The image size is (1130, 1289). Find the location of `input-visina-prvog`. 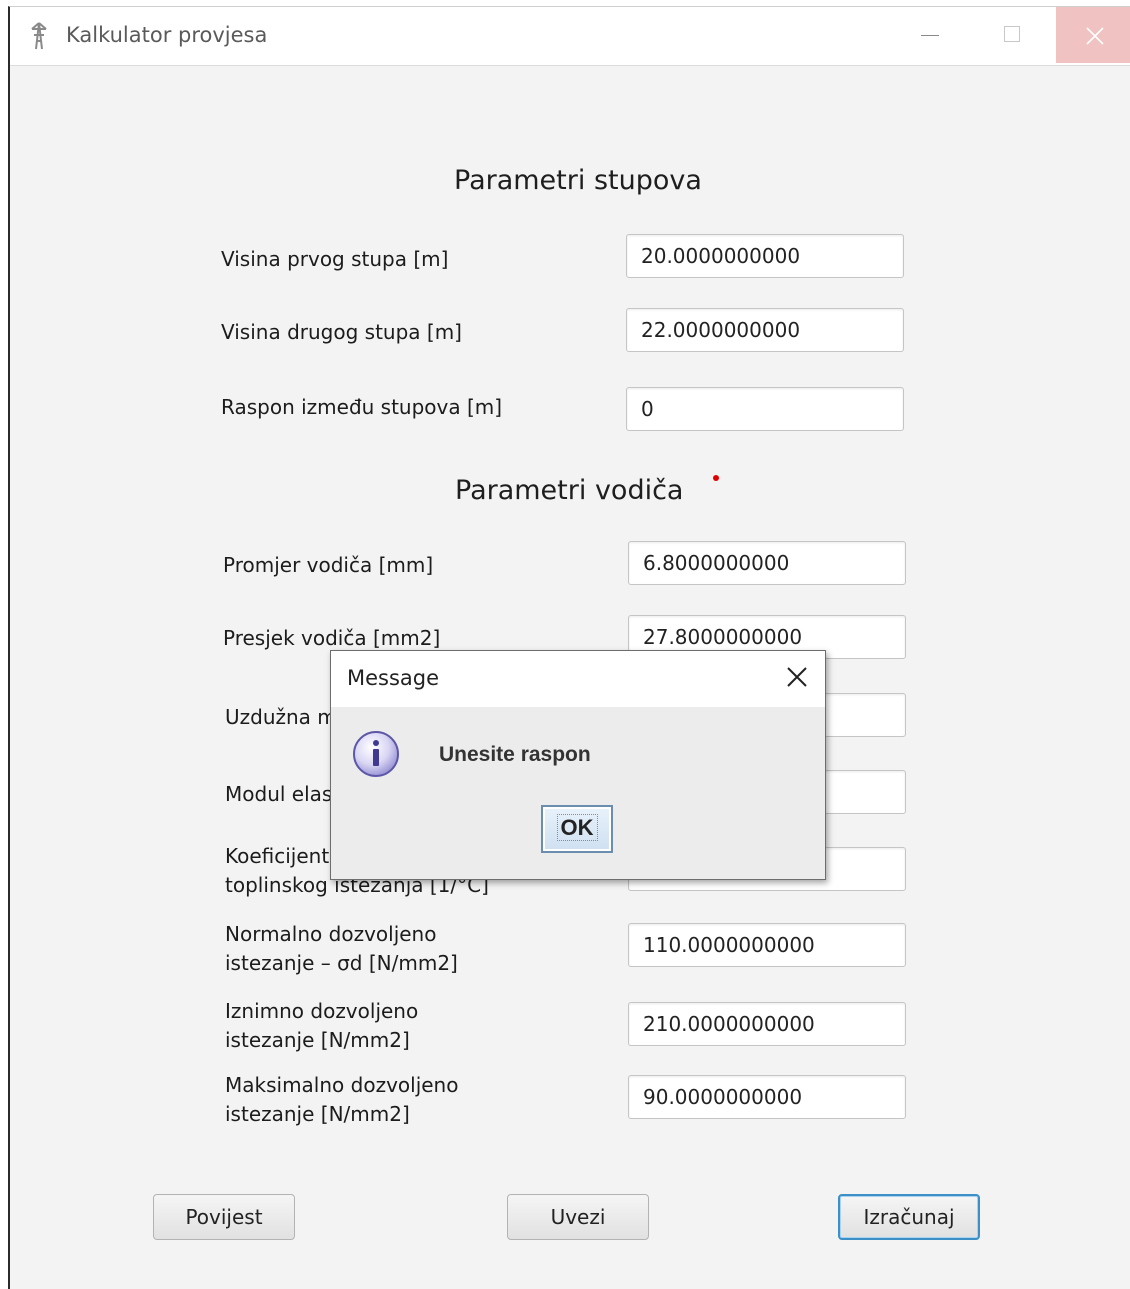

input-visina-prvog is located at coordinates (765, 256).